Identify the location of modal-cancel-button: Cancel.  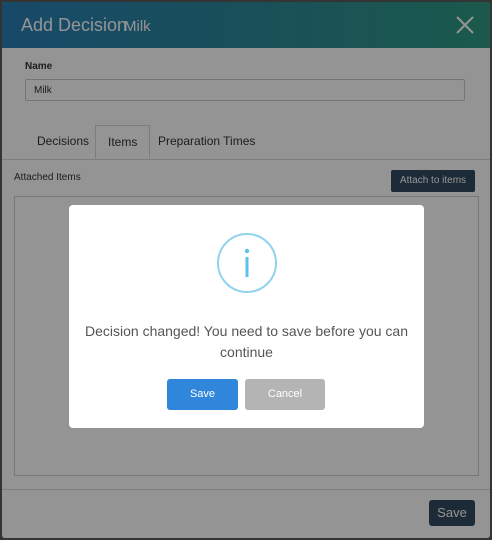
(285, 394).